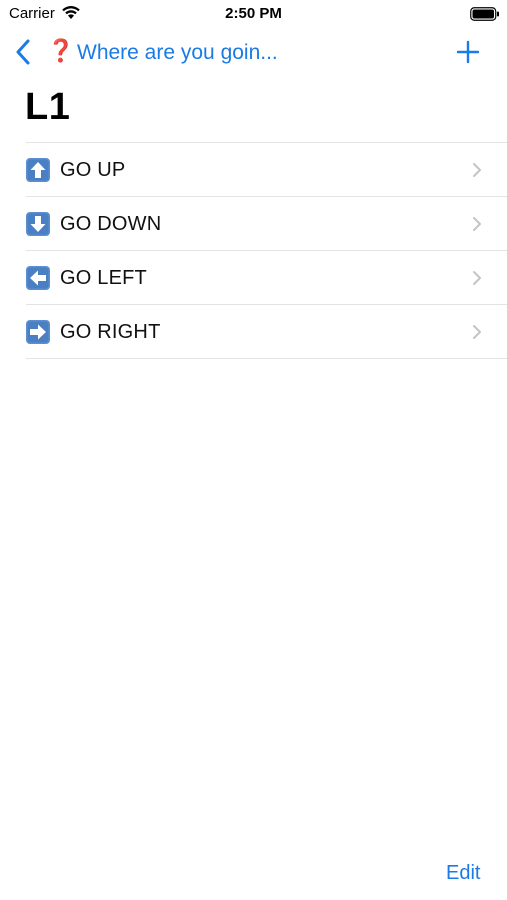  I want to click on status-bar: Carrier 2:50 PM, so click(253, 14).